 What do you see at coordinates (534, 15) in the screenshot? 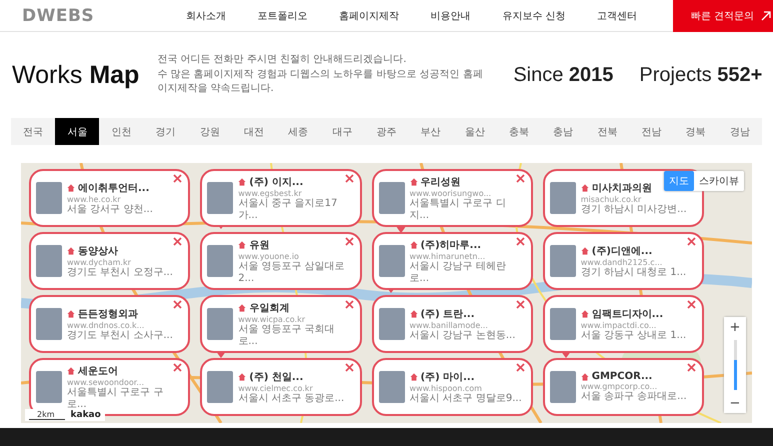
I see `nav-link: 유지보수 신청` at bounding box center [534, 15].